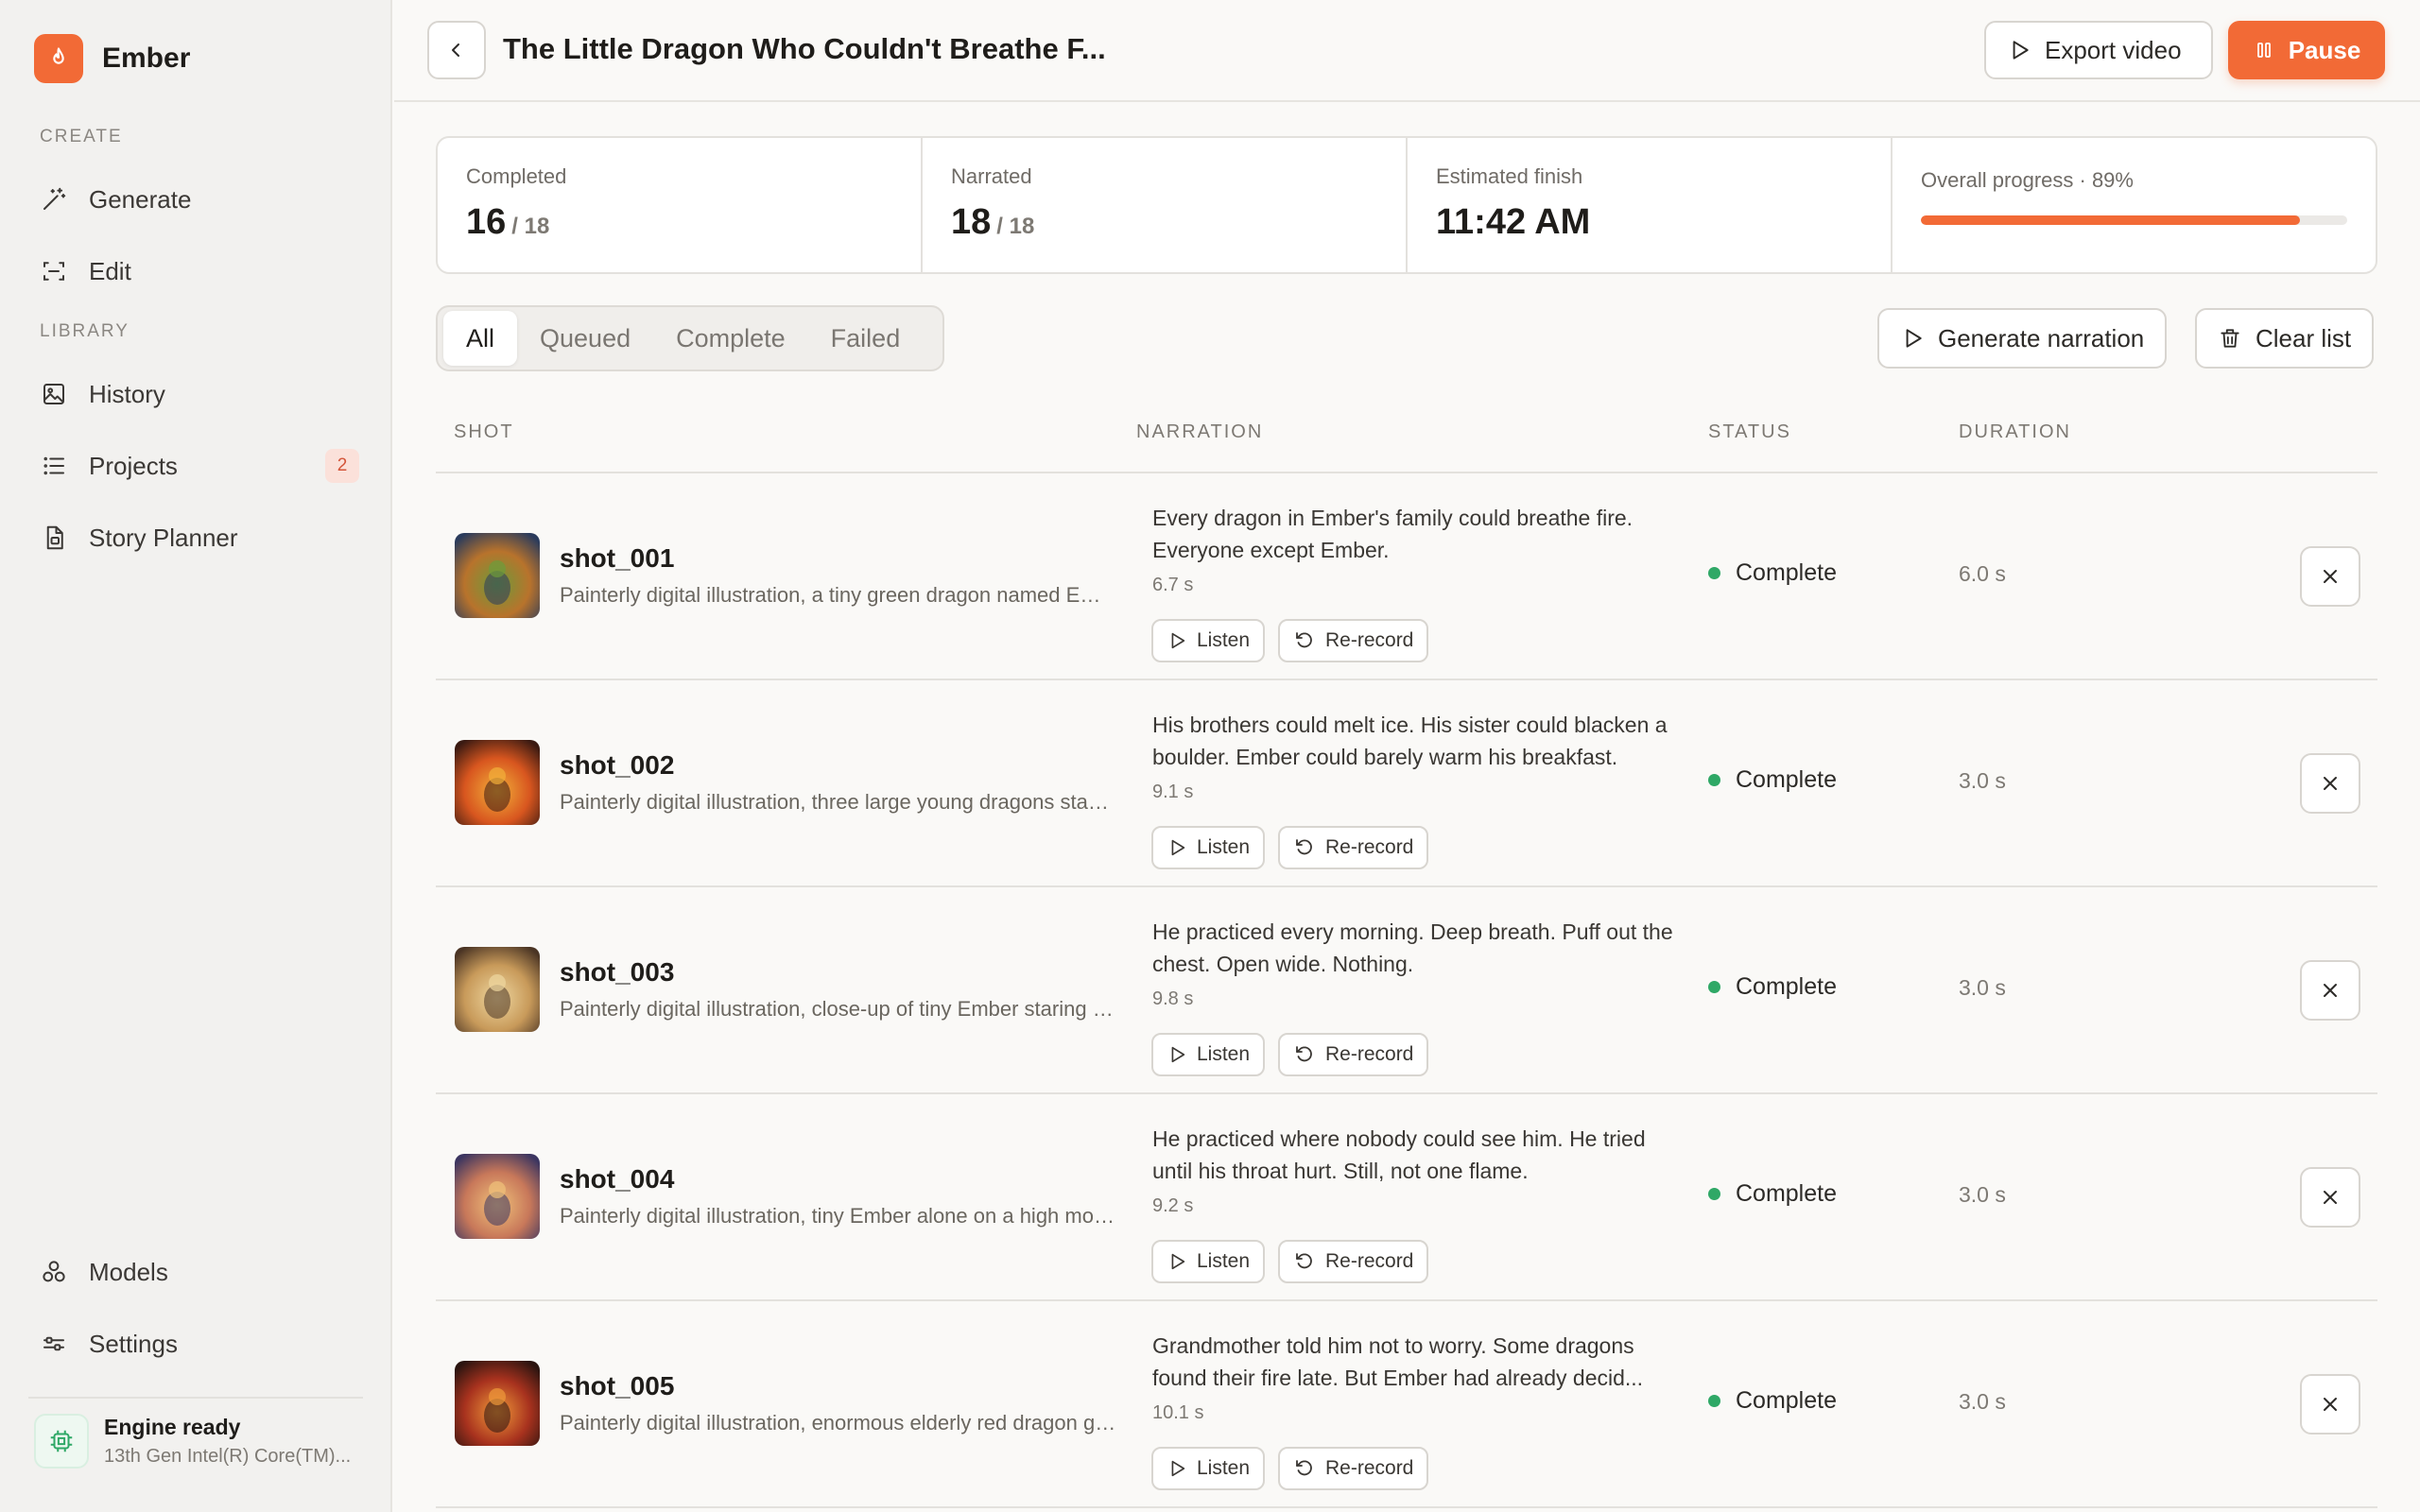  I want to click on shot-name: shot_004, so click(617, 1179).